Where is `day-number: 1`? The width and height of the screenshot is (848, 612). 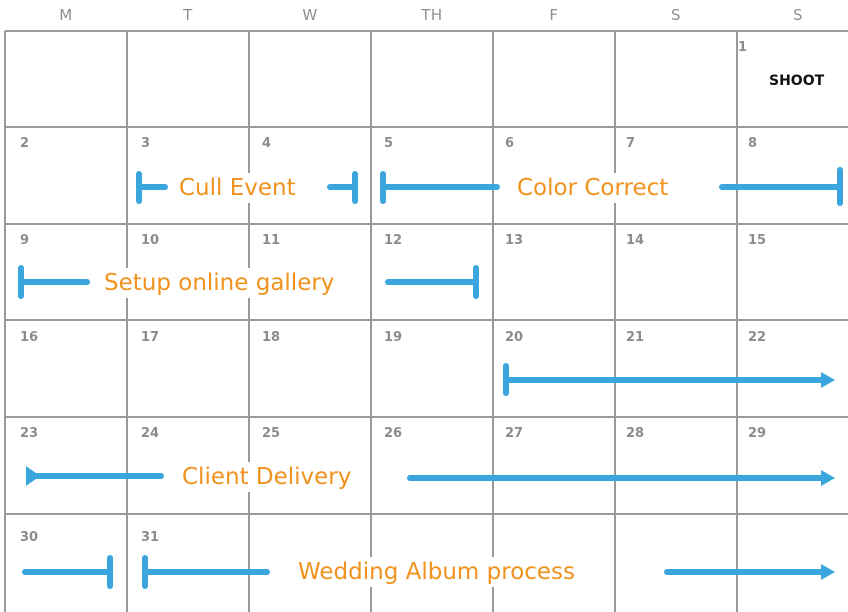
day-number: 1 is located at coordinates (743, 47).